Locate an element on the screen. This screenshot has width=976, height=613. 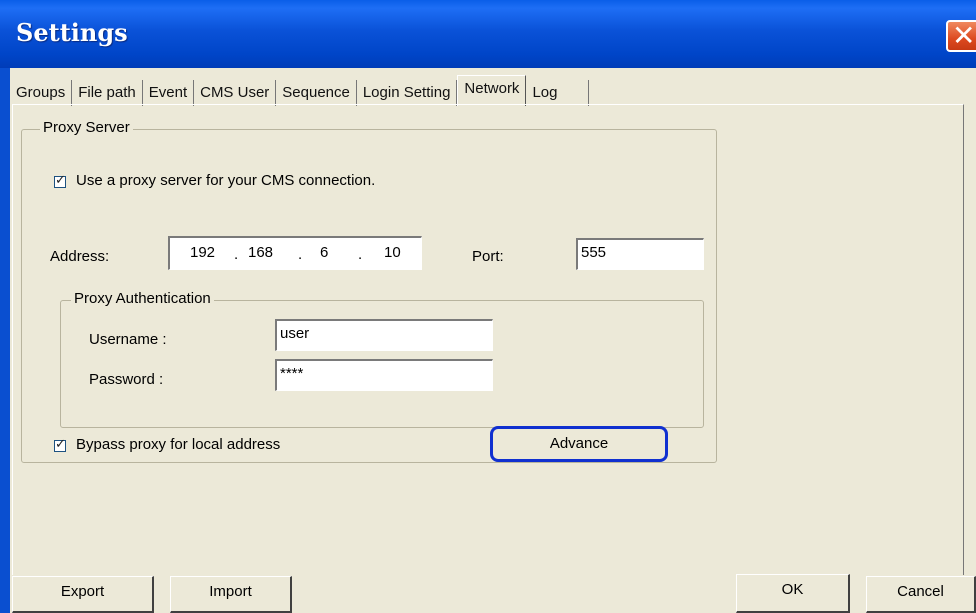
window-left-border is located at coordinates (5, 340).